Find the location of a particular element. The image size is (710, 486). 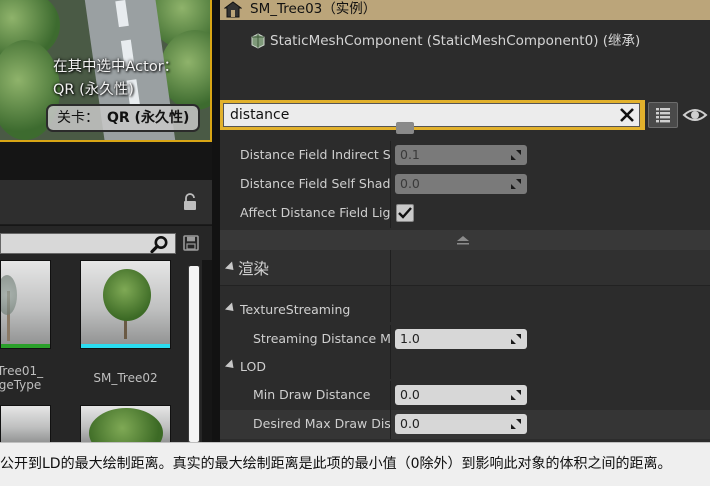

asset-tile: SM_Tree02 is located at coordinates (126, 325).